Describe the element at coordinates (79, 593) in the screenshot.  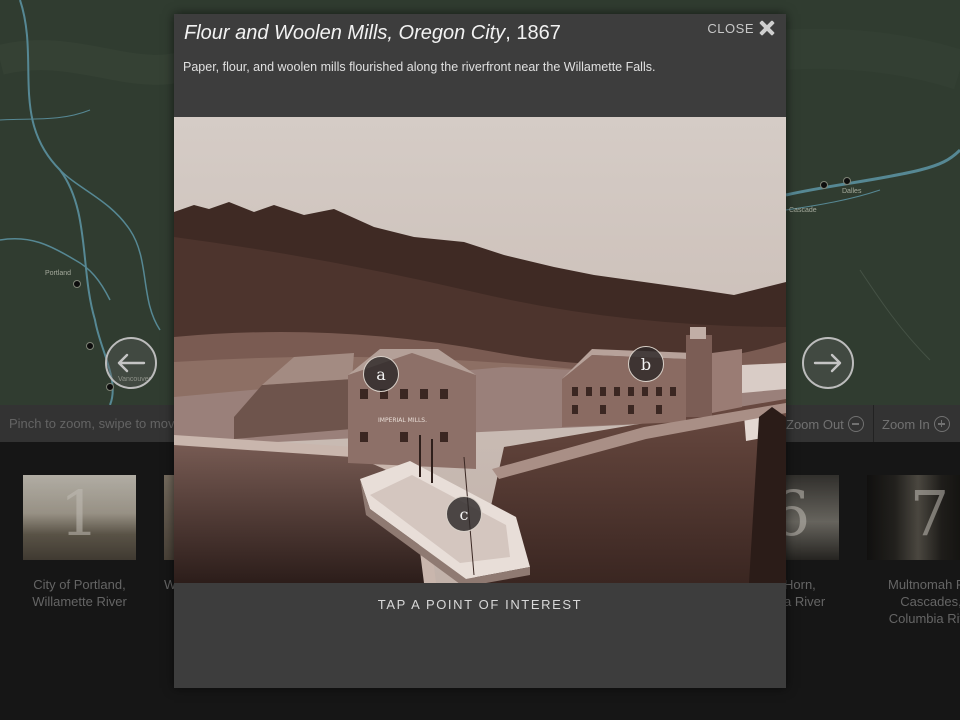
I see `thumbnail-caption: City of Portland, Willamette River` at that location.